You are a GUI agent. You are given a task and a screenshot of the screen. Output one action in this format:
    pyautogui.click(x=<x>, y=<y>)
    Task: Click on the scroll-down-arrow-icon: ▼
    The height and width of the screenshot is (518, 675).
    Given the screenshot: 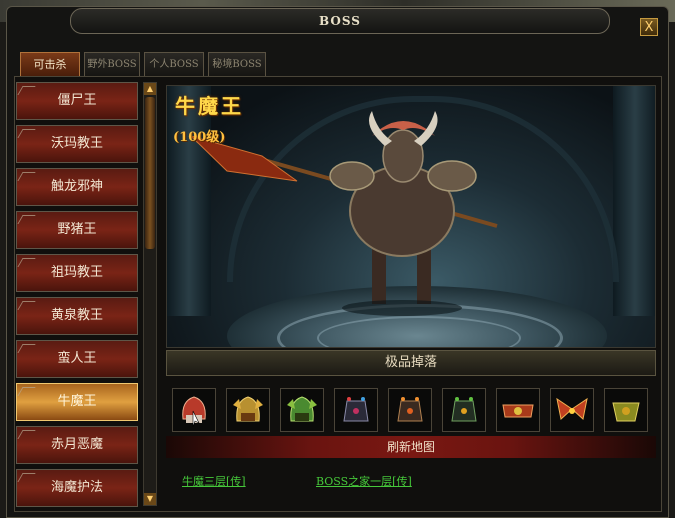 What is the action you would take?
    pyautogui.click(x=150, y=499)
    